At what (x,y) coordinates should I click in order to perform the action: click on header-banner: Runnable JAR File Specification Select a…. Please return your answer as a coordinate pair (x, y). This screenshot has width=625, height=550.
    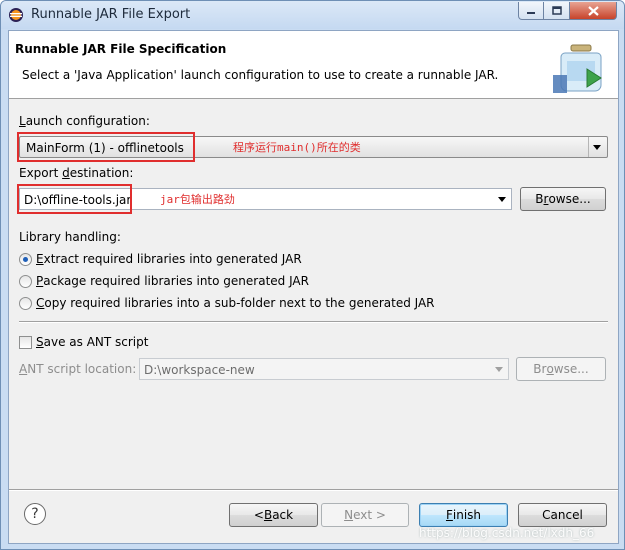
    Looking at the image, I should click on (313, 65).